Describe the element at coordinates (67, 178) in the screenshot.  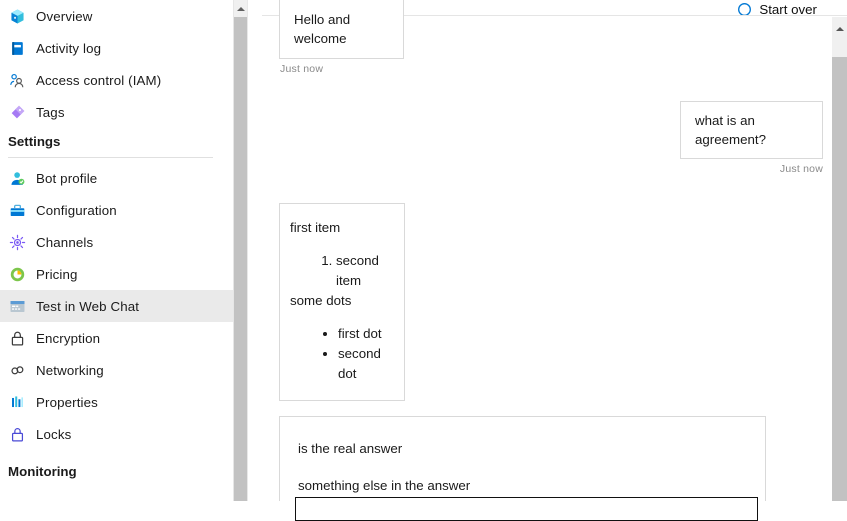
I see `sidebar-item-label: Bot profile` at that location.